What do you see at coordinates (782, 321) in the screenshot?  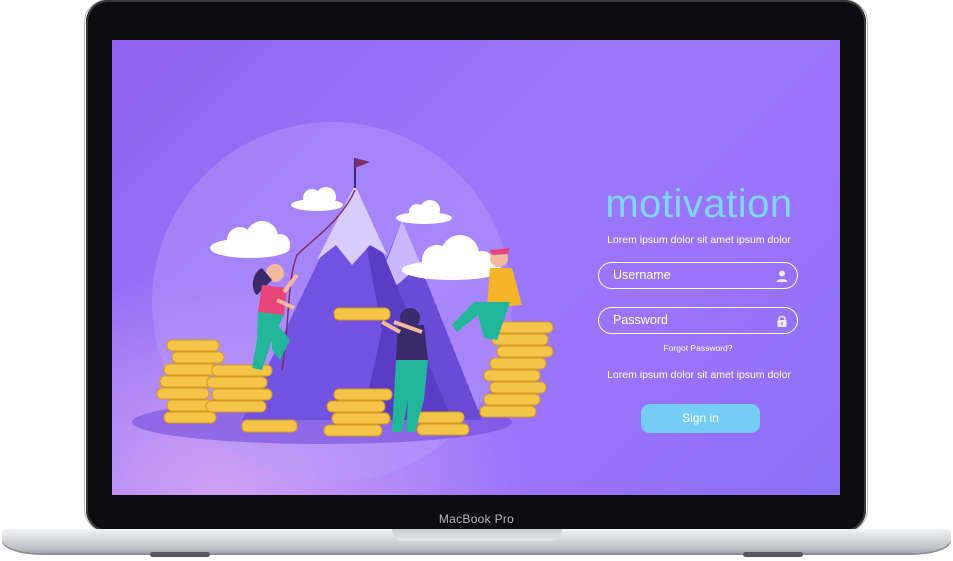 I see `lock-icon` at bounding box center [782, 321].